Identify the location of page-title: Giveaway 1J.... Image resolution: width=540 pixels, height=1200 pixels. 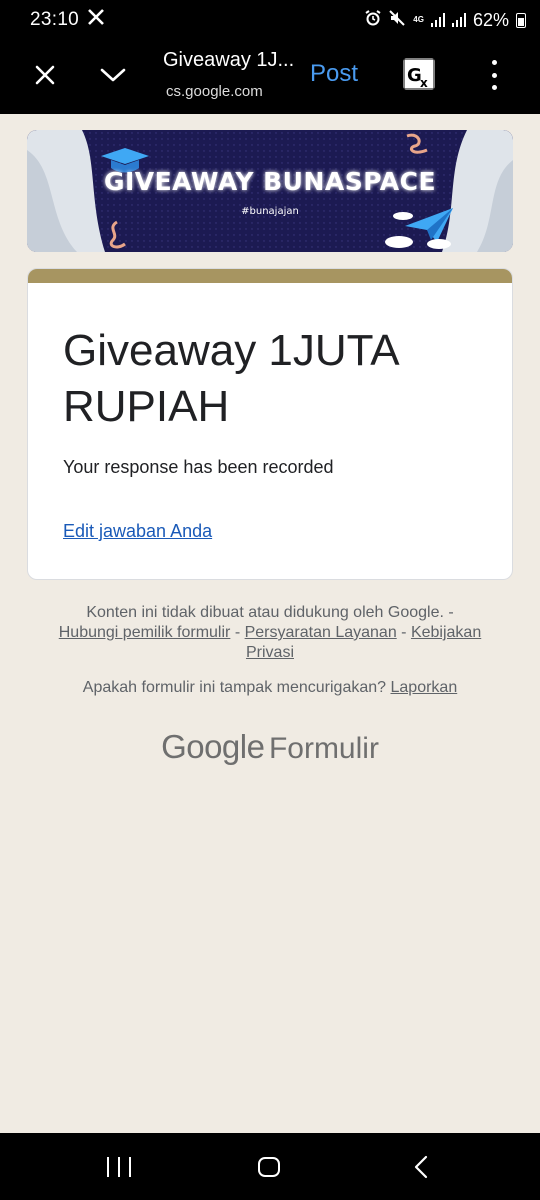
(229, 60).